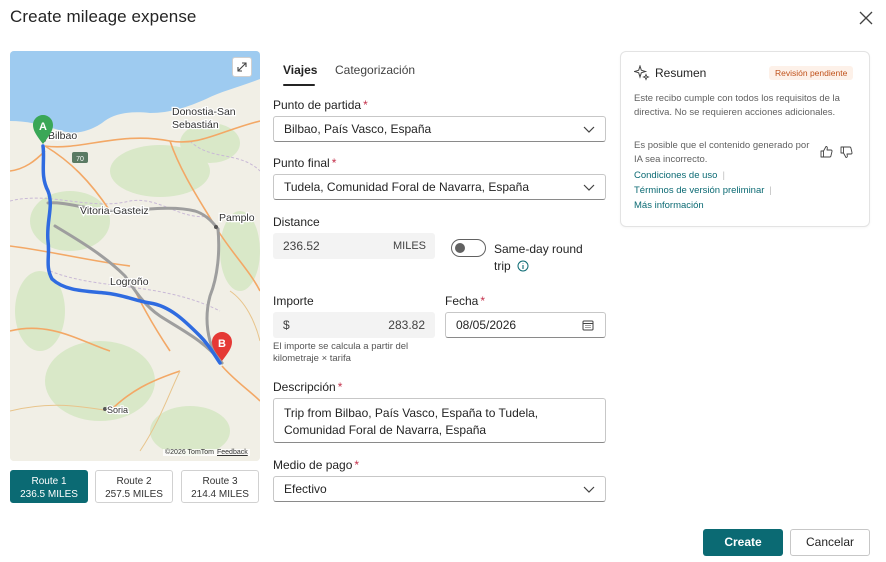  I want to click on status-badge: Revisión pendiente, so click(811, 73).